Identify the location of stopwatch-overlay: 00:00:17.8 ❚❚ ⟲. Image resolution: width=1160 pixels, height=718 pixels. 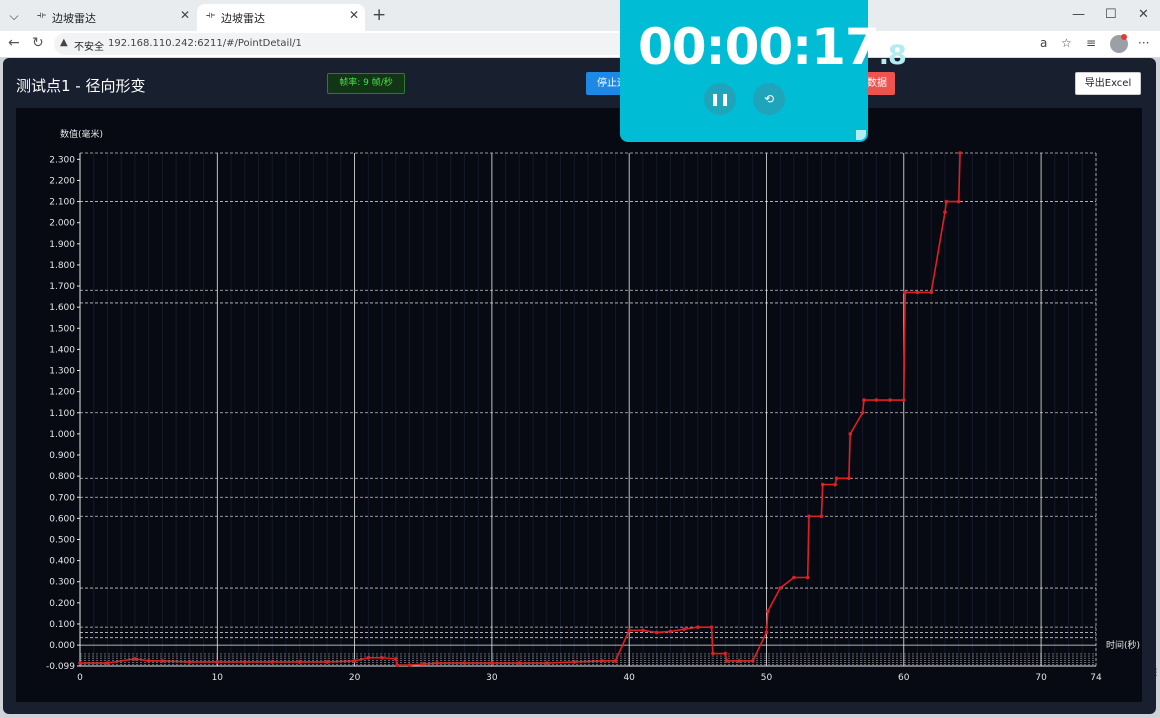
(763, 71).